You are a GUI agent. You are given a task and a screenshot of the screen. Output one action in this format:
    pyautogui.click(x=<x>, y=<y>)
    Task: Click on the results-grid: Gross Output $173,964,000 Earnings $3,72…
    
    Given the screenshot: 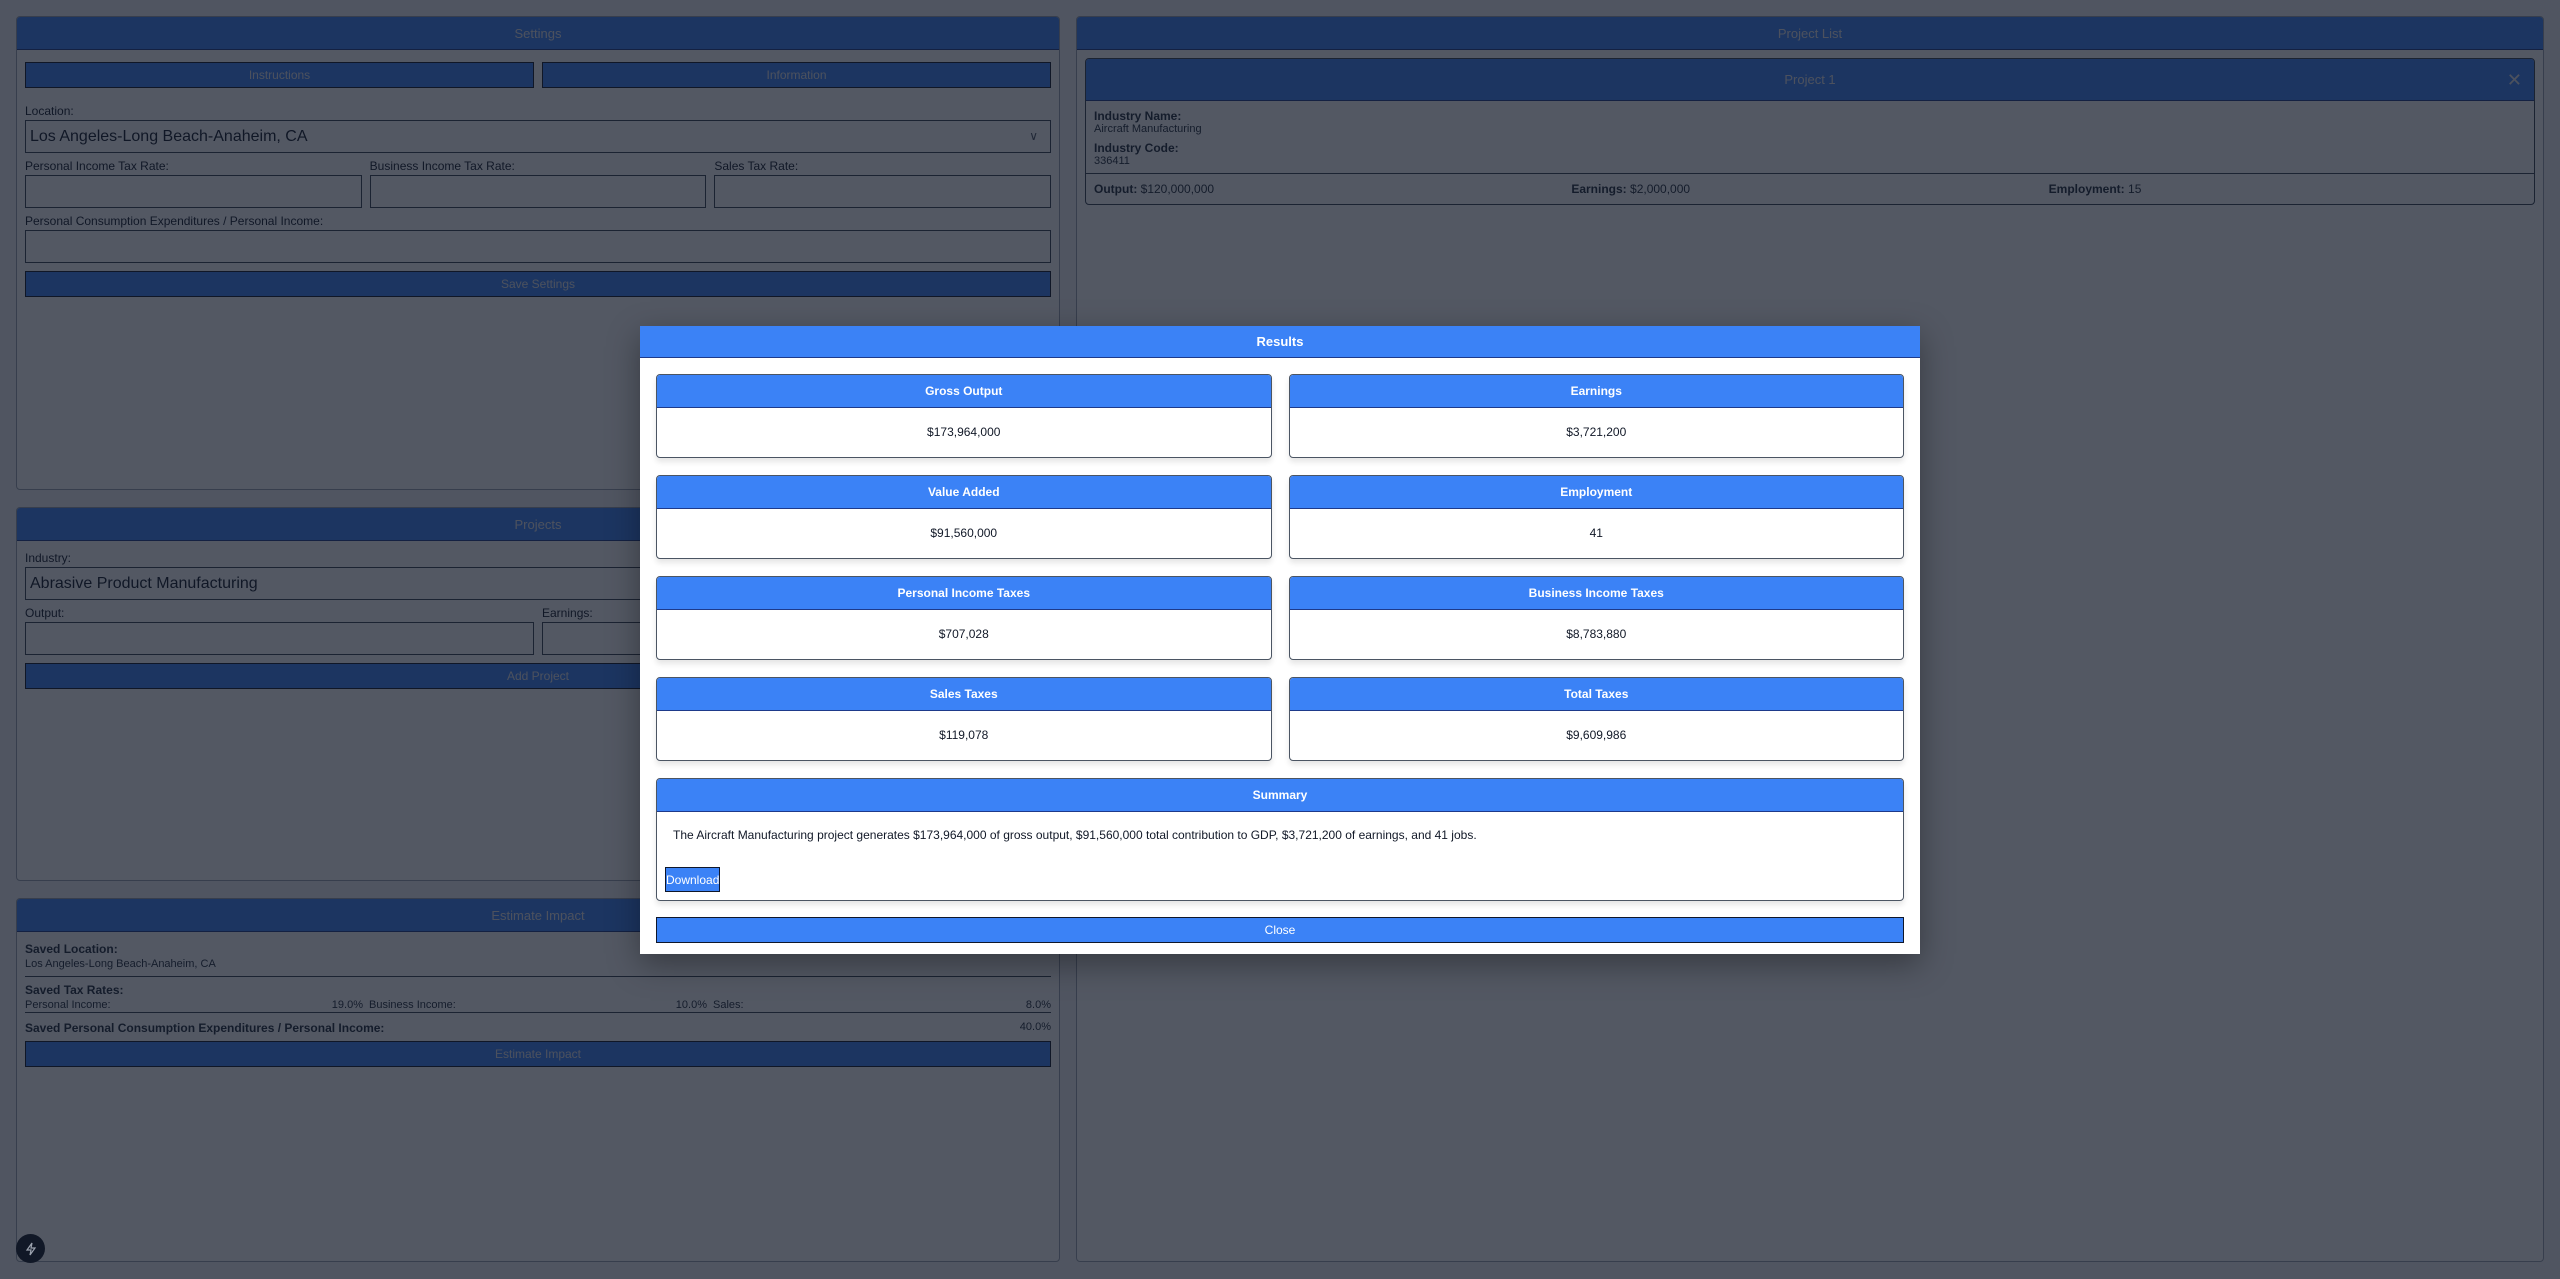 What is the action you would take?
    pyautogui.click(x=1280, y=567)
    